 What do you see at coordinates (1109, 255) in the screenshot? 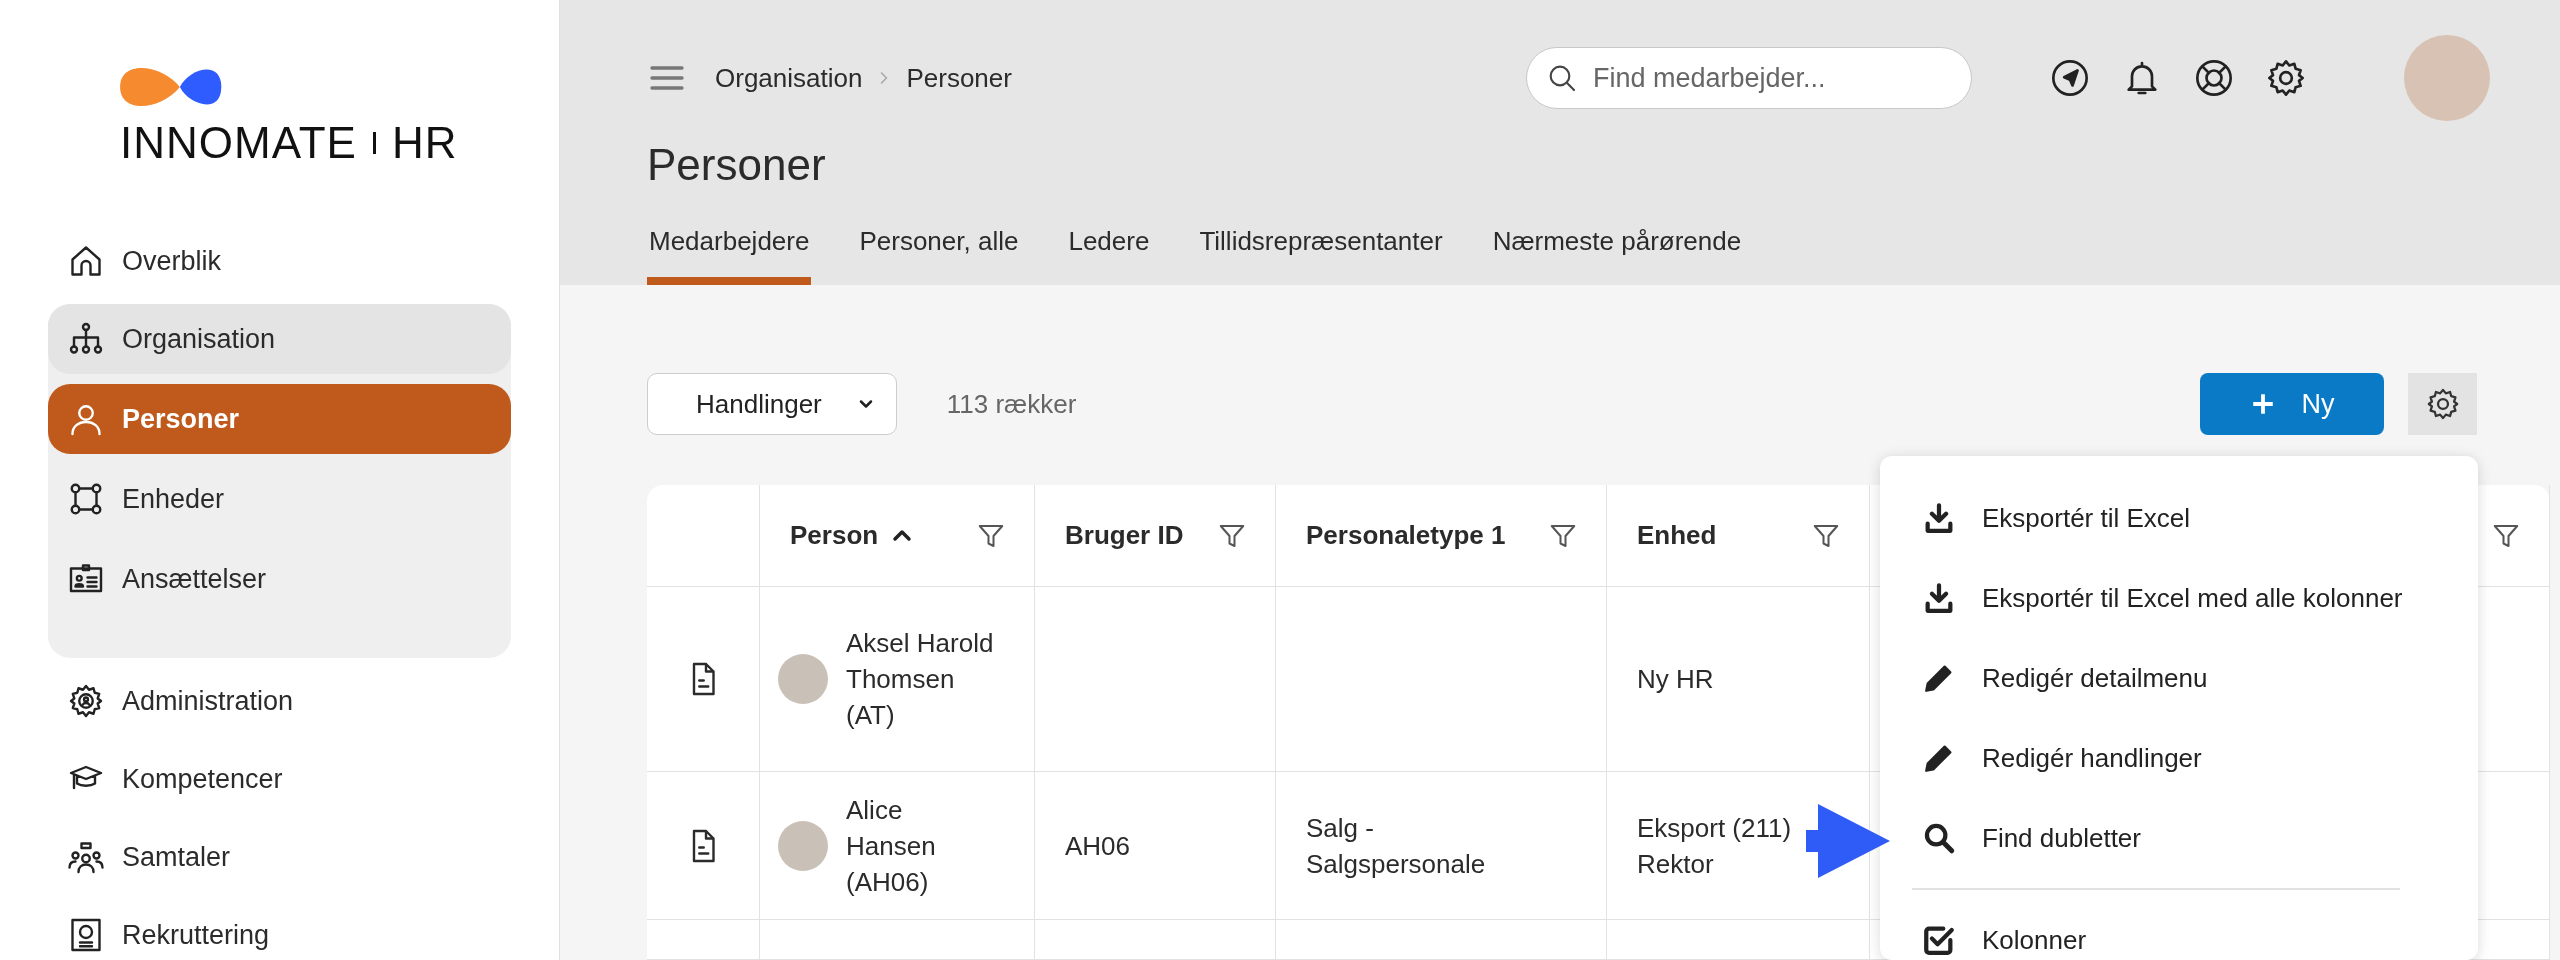
I see `tab: Ledere` at bounding box center [1109, 255].